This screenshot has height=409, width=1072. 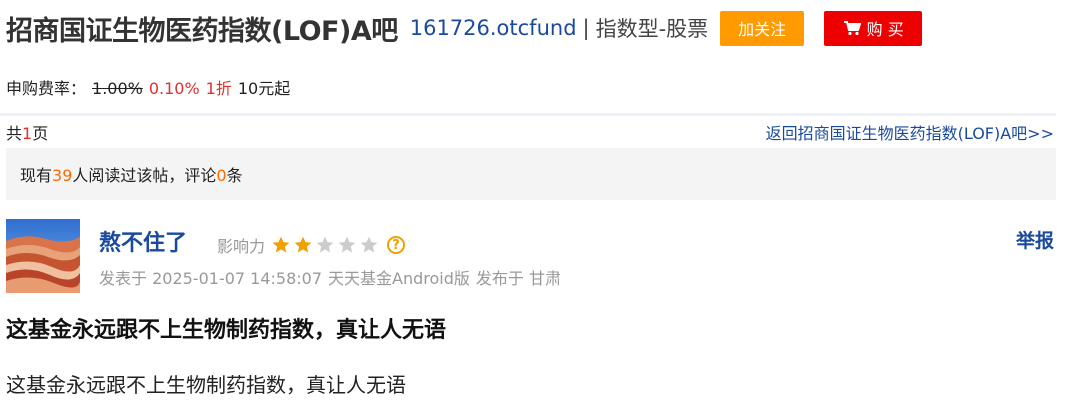 What do you see at coordinates (518, 278) in the screenshot?
I see `post-location: 发布于 甘肃` at bounding box center [518, 278].